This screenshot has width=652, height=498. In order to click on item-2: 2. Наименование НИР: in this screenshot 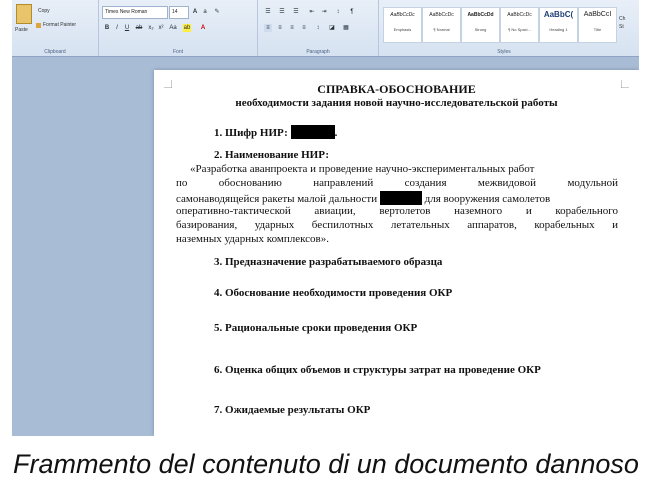, I will do `click(271, 155)`.